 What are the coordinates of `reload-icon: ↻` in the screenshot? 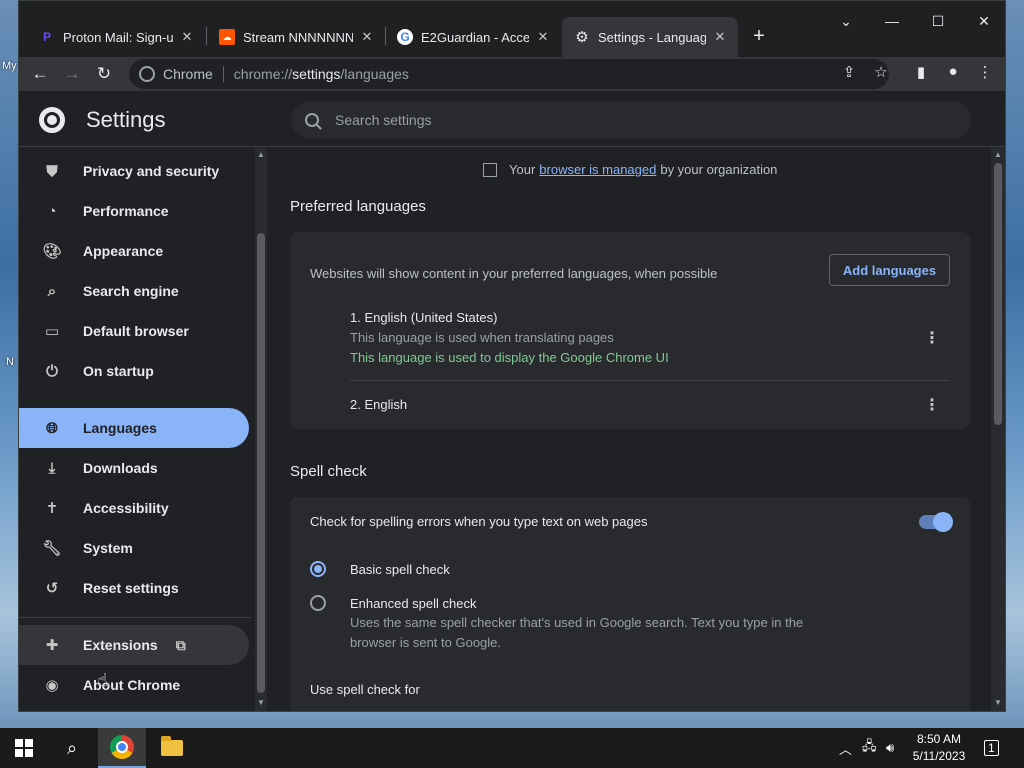 It's located at (104, 74).